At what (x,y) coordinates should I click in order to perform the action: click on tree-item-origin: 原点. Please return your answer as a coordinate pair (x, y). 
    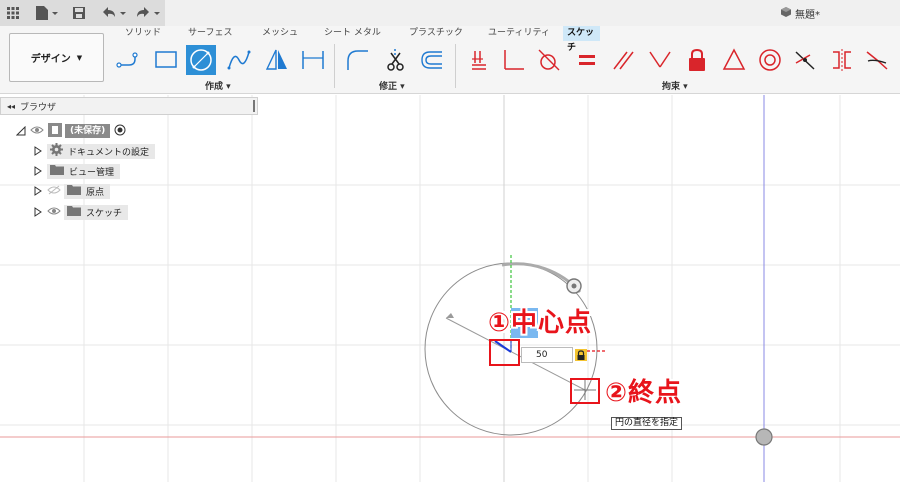
    Looking at the image, I should click on (72, 191).